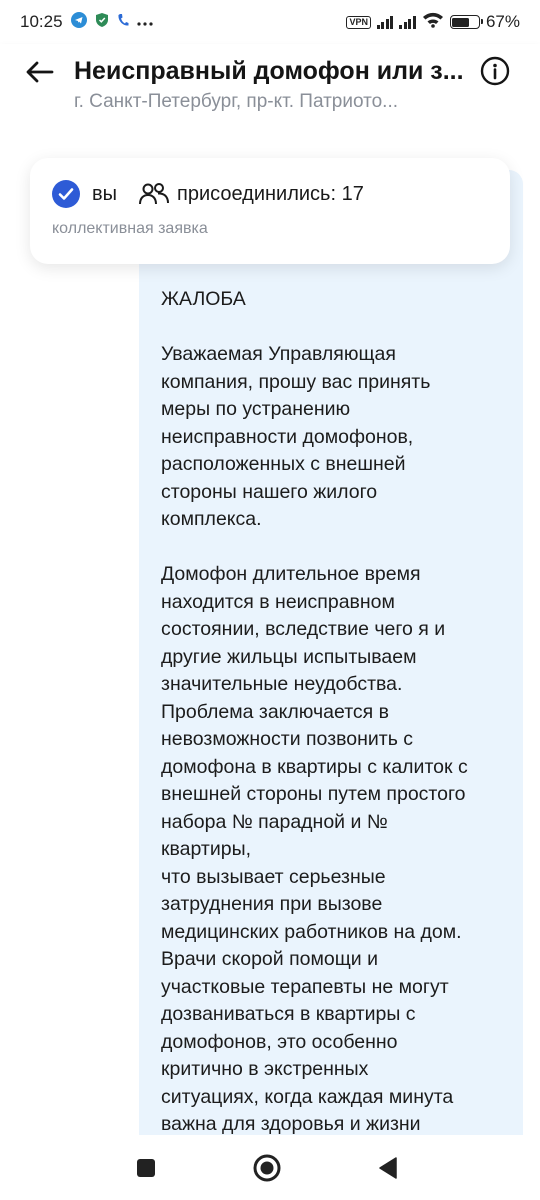  I want to click on back-triangle-icon, so click(388, 1168).